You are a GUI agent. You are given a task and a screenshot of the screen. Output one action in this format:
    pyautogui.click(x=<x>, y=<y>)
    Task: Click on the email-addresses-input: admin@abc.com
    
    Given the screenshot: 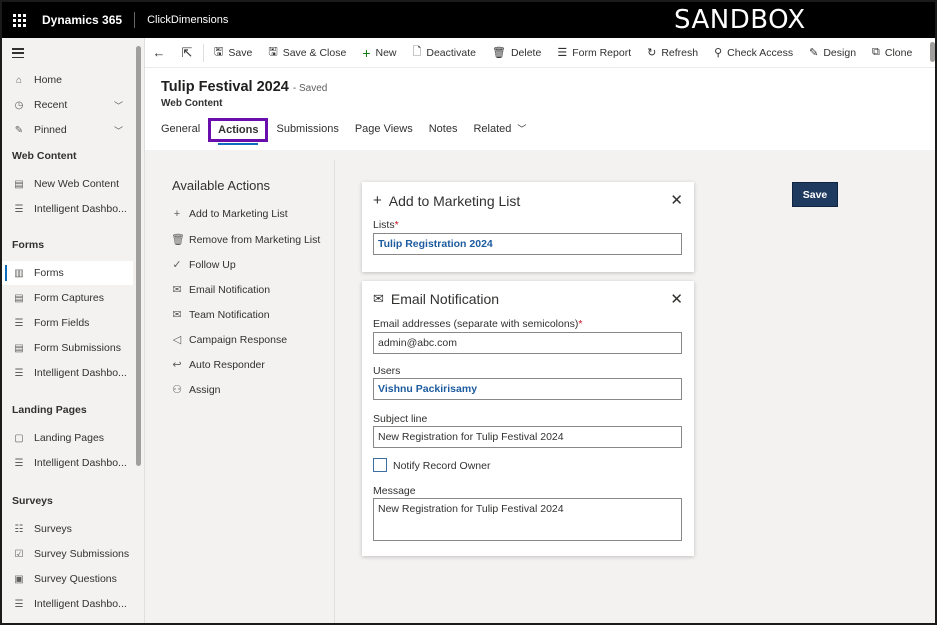 What is the action you would take?
    pyautogui.click(x=527, y=343)
    